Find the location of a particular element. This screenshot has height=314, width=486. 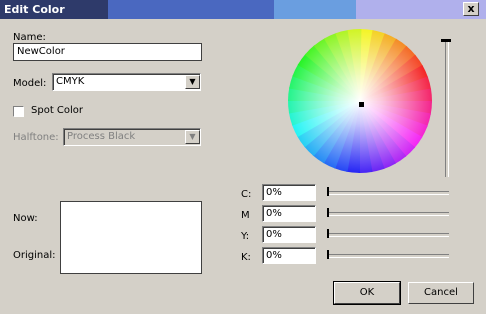

halftone-label: Halftone: is located at coordinates (36, 137).